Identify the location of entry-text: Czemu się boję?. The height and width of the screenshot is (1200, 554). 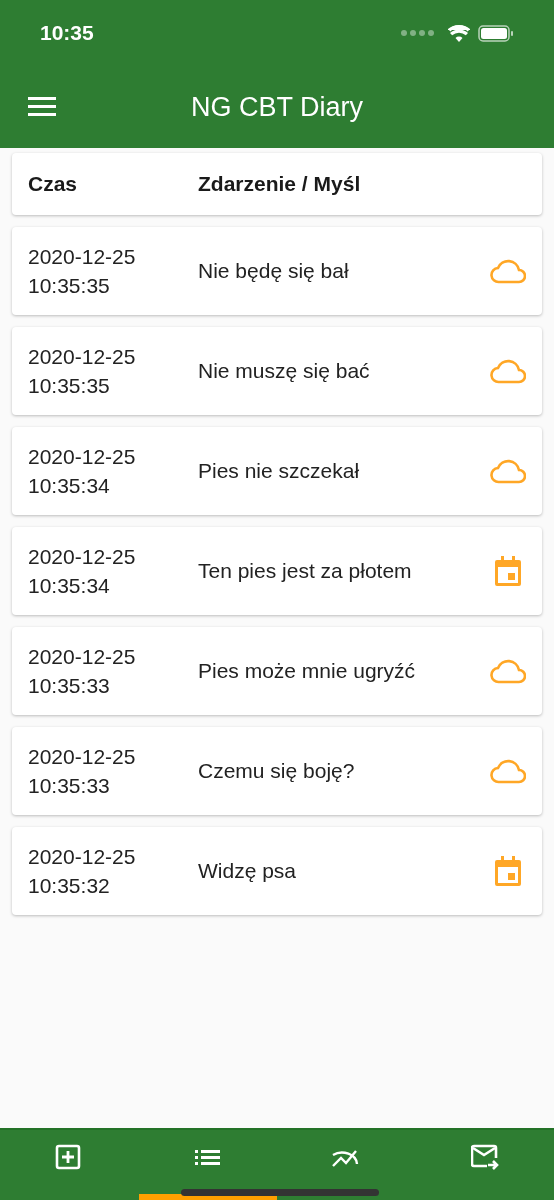
(277, 771).